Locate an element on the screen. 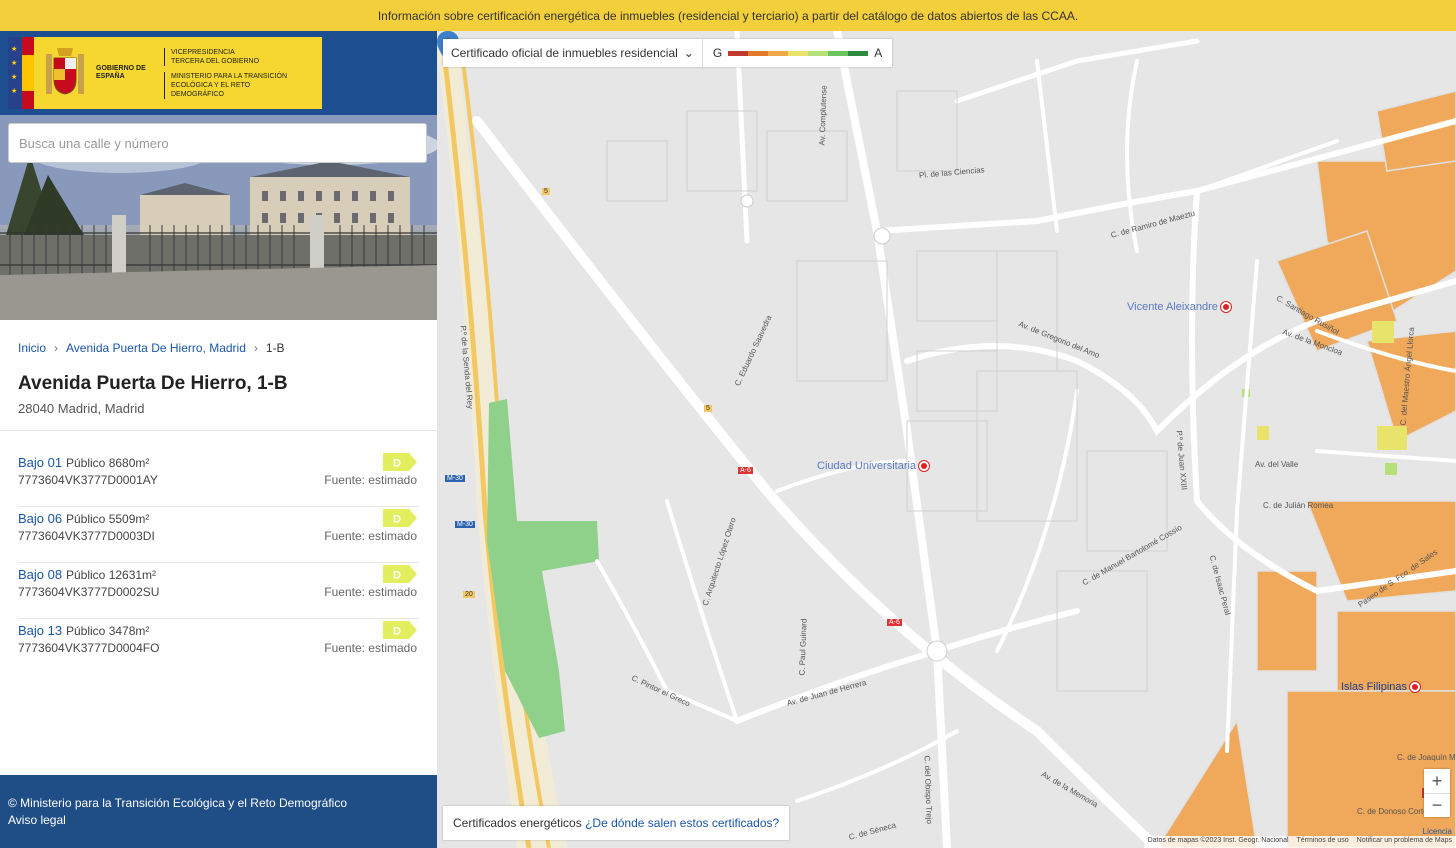 The width and height of the screenshot is (1456, 848). unit-name-link: Bajo 06 is located at coordinates (40, 518).